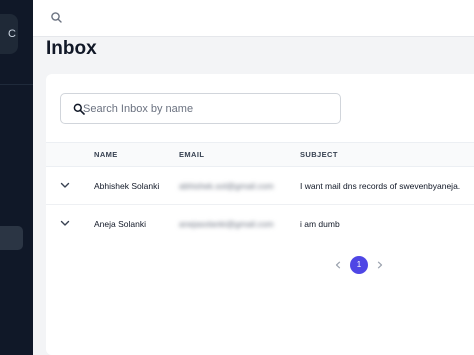 Image resolution: width=474 pixels, height=355 pixels. Describe the element at coordinates (16, 84) in the screenshot. I see `sidebar-divider` at that location.